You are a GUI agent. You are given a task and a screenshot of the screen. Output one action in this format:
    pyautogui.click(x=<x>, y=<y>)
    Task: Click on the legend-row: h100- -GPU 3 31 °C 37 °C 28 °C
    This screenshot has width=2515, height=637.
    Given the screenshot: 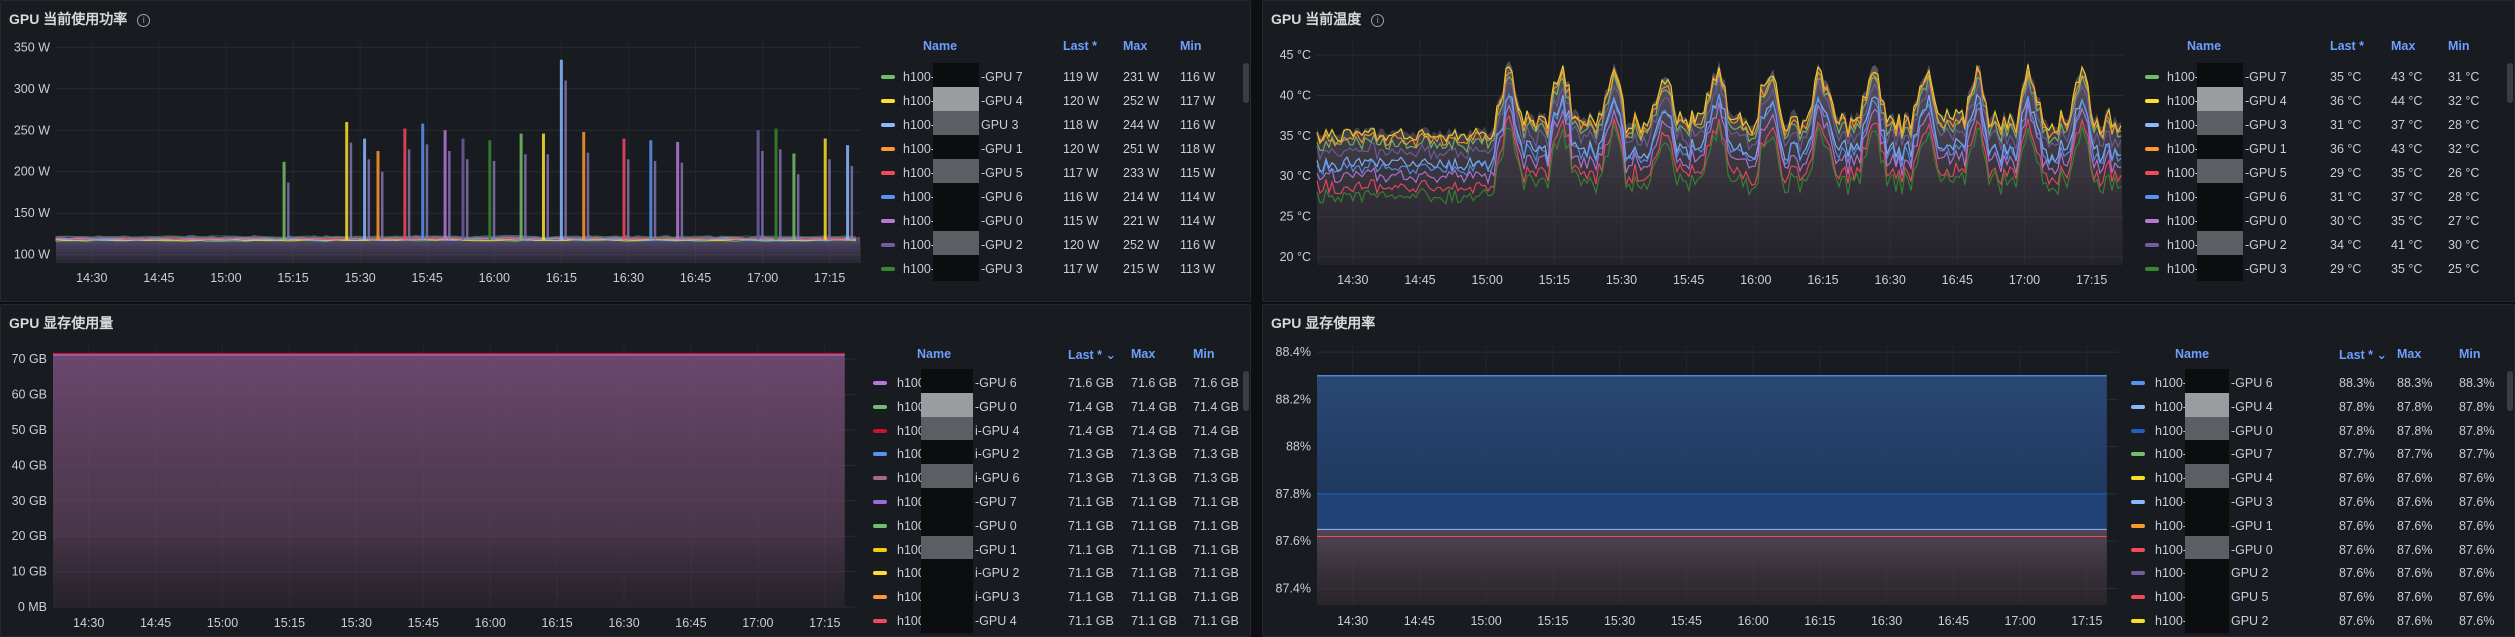 What is the action you would take?
    pyautogui.click(x=2324, y=125)
    